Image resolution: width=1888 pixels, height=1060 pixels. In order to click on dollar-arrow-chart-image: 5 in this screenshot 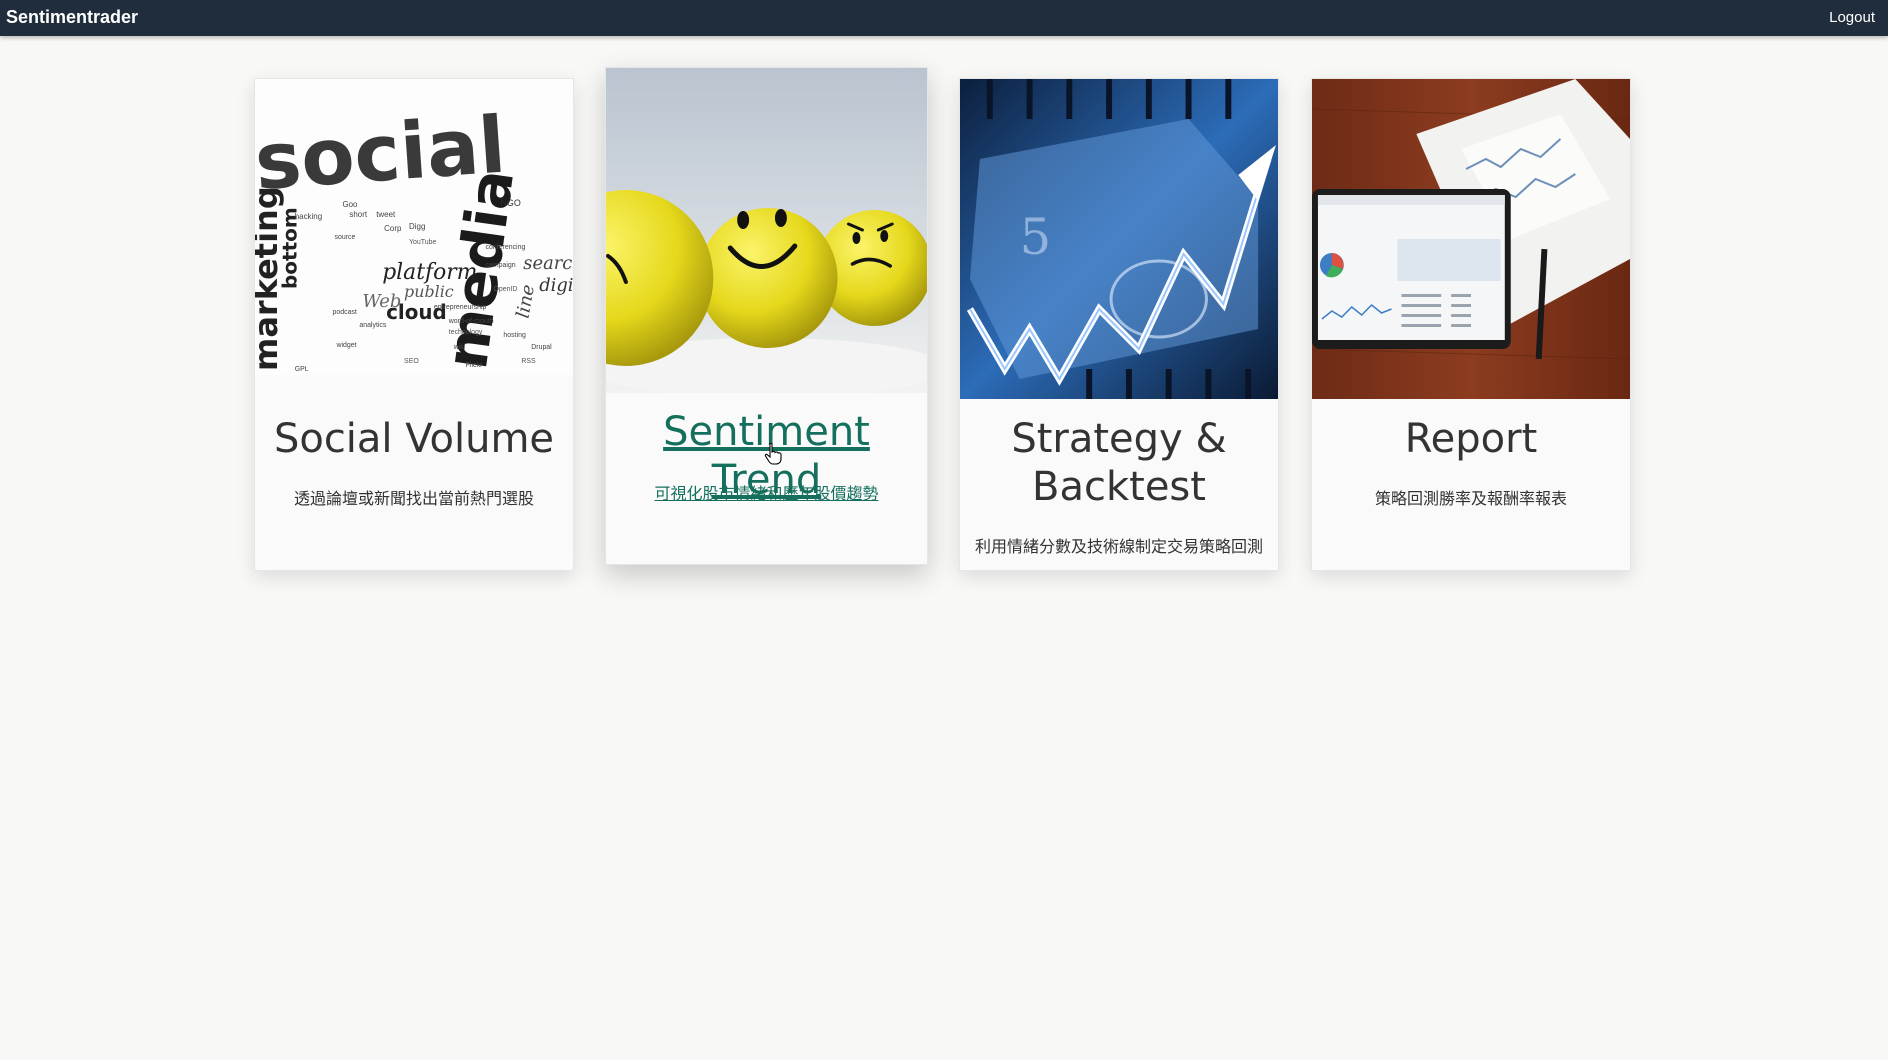, I will do `click(1119, 239)`.